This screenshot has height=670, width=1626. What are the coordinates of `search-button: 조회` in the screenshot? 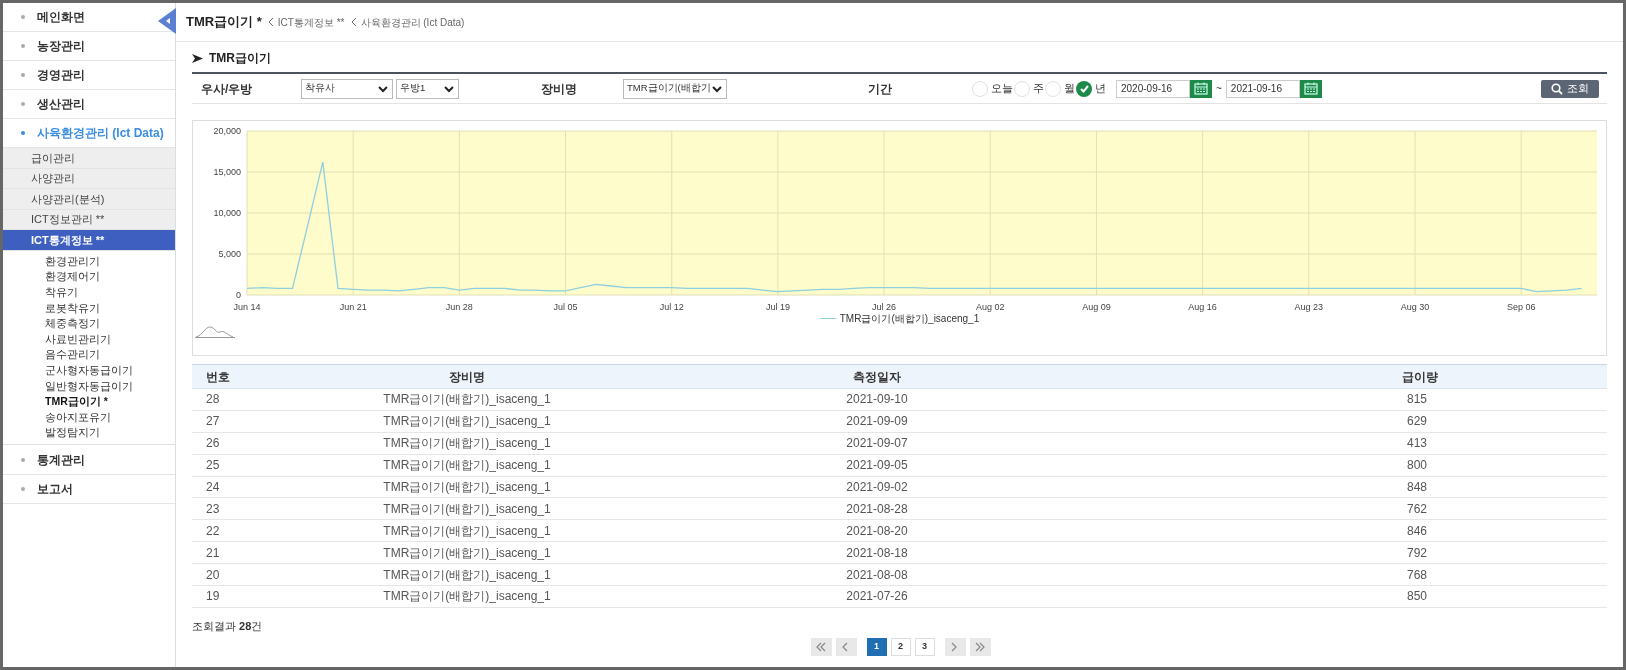 It's located at (1570, 88).